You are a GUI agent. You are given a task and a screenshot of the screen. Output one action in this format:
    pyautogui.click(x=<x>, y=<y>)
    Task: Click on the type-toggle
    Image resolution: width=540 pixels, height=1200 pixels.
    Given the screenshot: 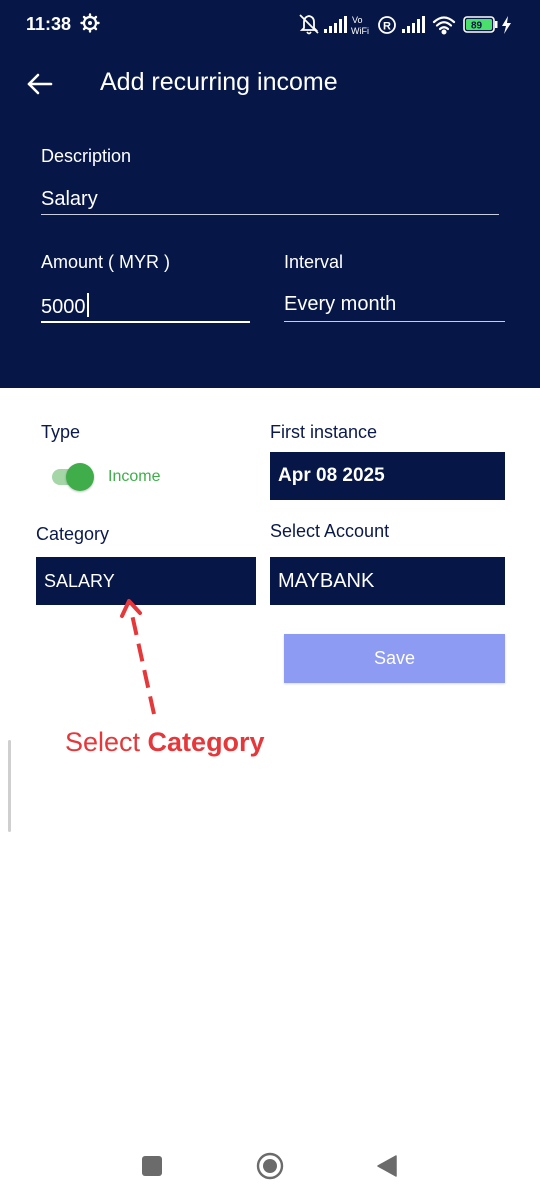 What is the action you would take?
    pyautogui.click(x=73, y=477)
    